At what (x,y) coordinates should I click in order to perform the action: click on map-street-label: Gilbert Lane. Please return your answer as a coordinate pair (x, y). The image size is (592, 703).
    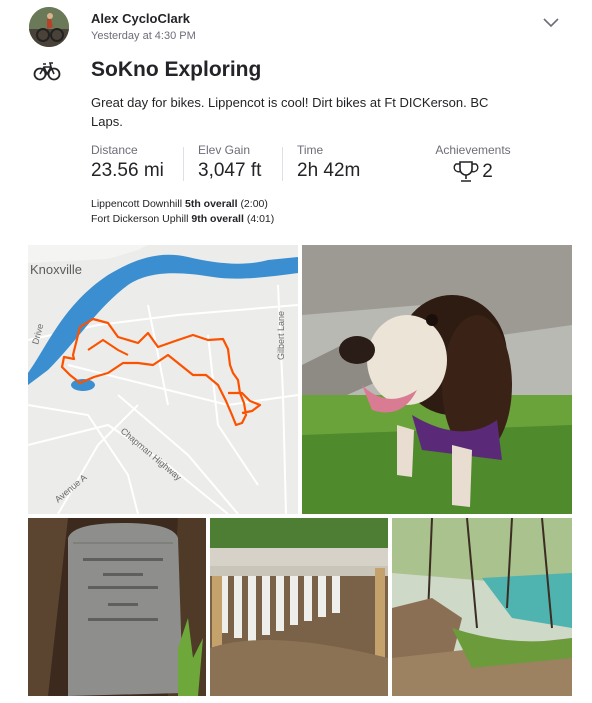
    Looking at the image, I should click on (281, 335).